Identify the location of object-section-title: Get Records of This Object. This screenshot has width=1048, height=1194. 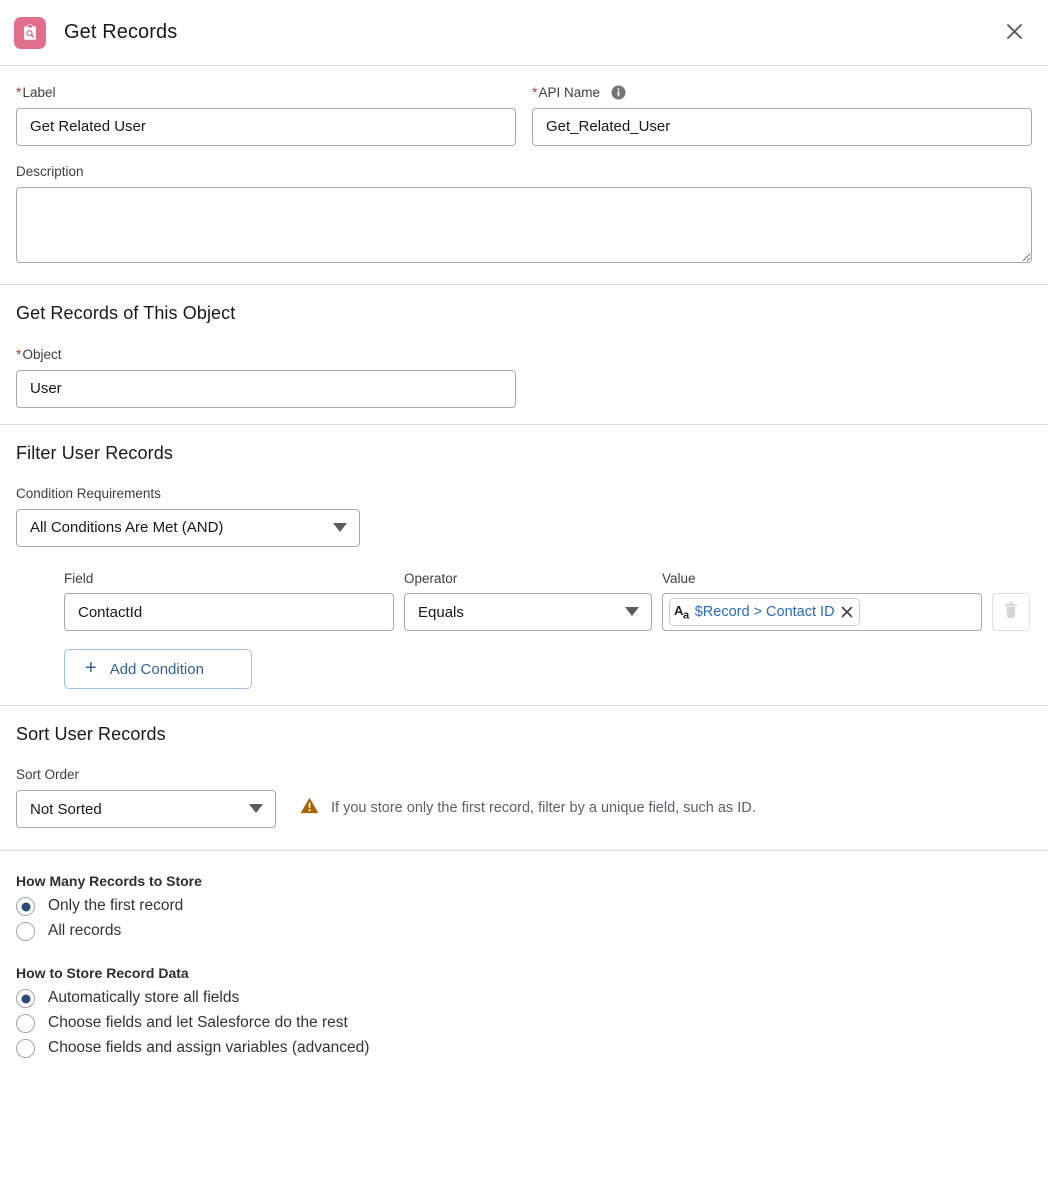
(126, 312).